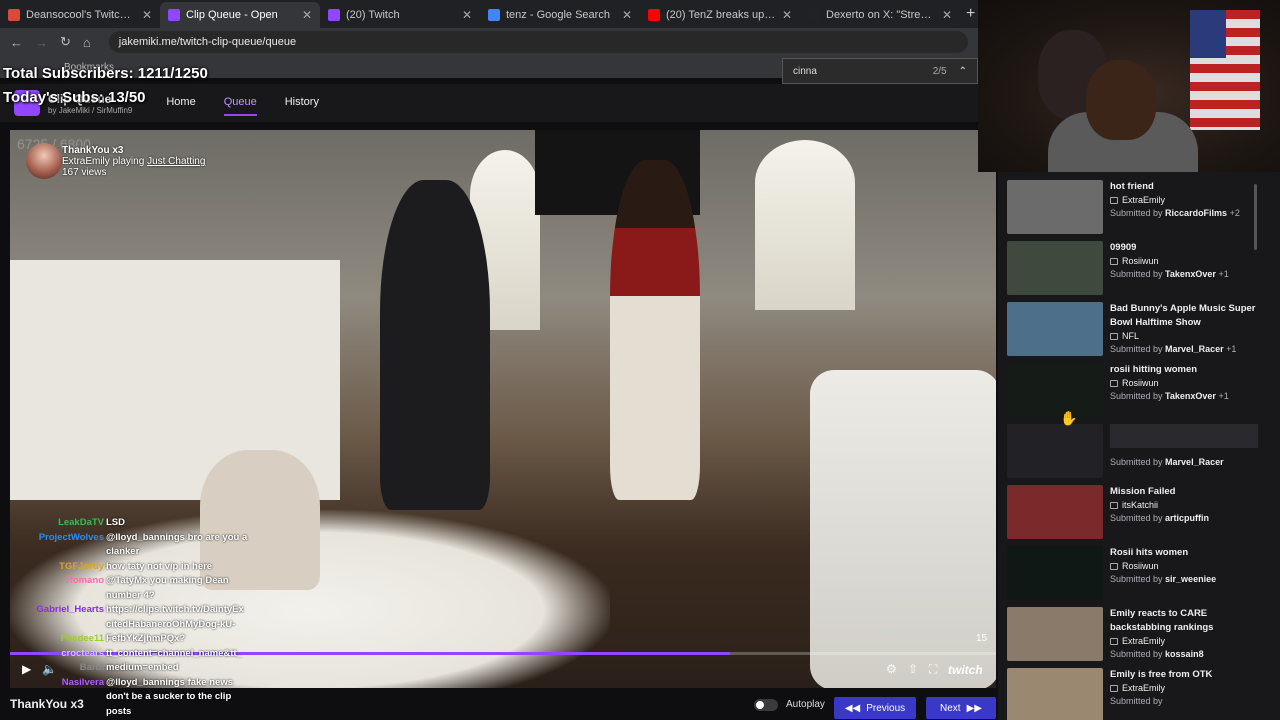 This screenshot has width=1280, height=720. I want to click on queue-item: Submitted by Marvel_Racer, so click(1138, 452).